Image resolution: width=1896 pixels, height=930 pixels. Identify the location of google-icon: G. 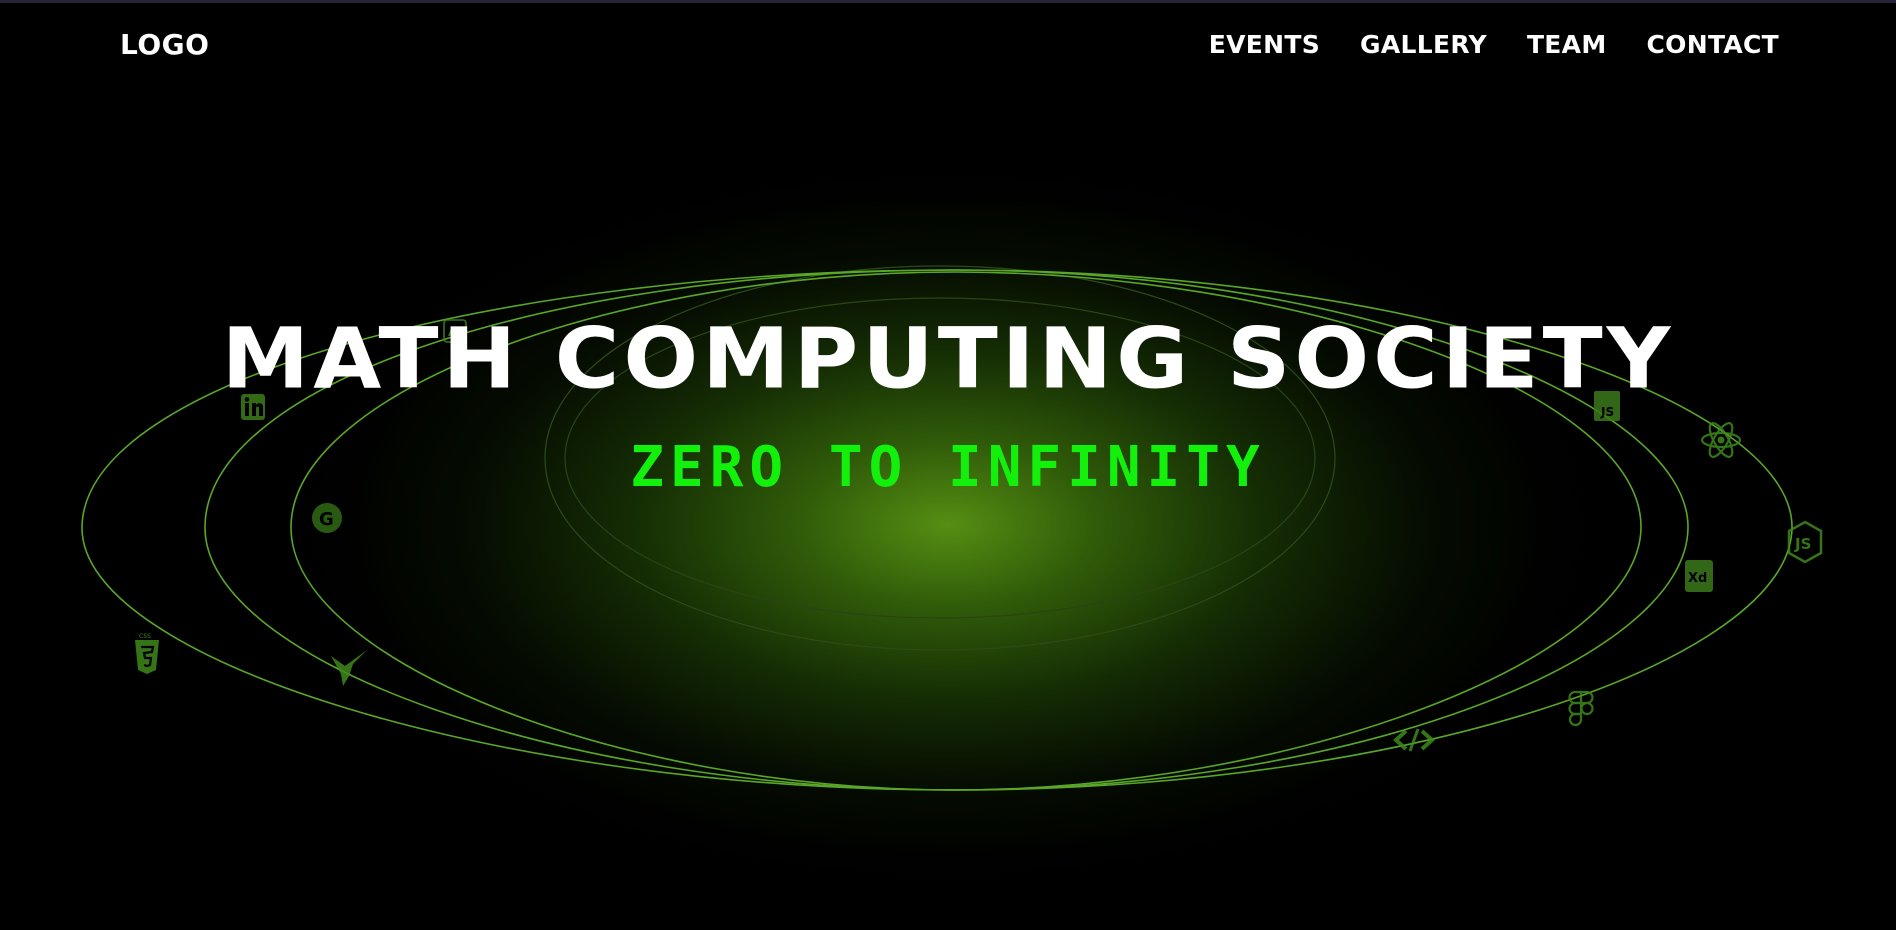
(327, 520).